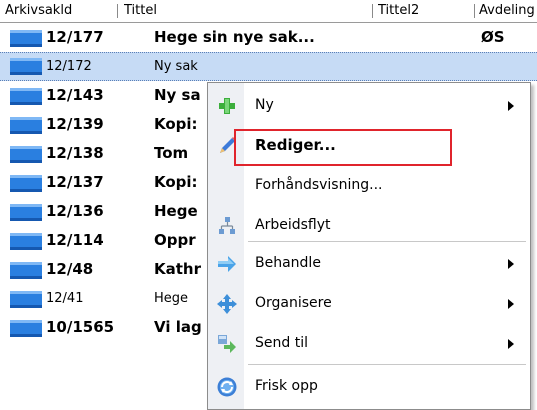  What do you see at coordinates (286, 386) in the screenshot?
I see `menu-item-label: Frisk opp` at bounding box center [286, 386].